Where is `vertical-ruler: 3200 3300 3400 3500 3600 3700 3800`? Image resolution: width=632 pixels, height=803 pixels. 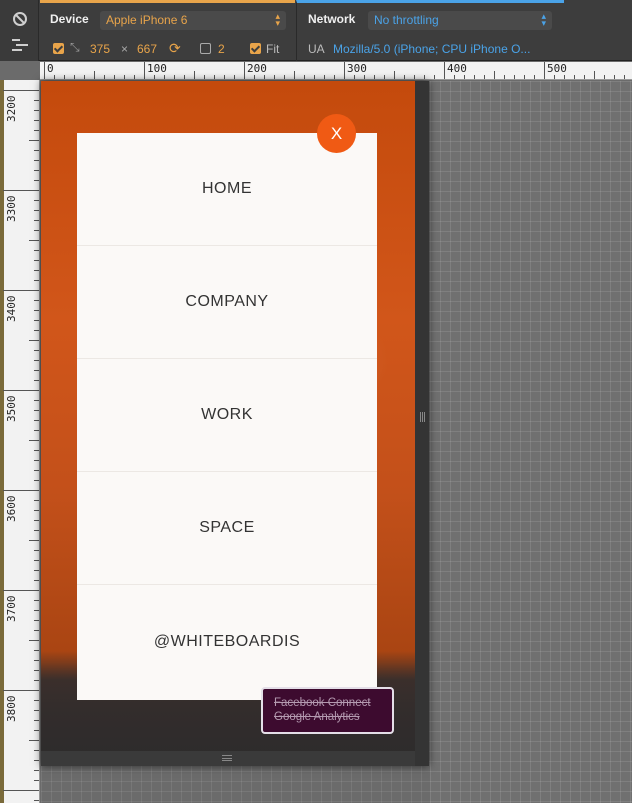 vertical-ruler: 3200 3300 3400 3500 3600 3700 3800 is located at coordinates (20, 441).